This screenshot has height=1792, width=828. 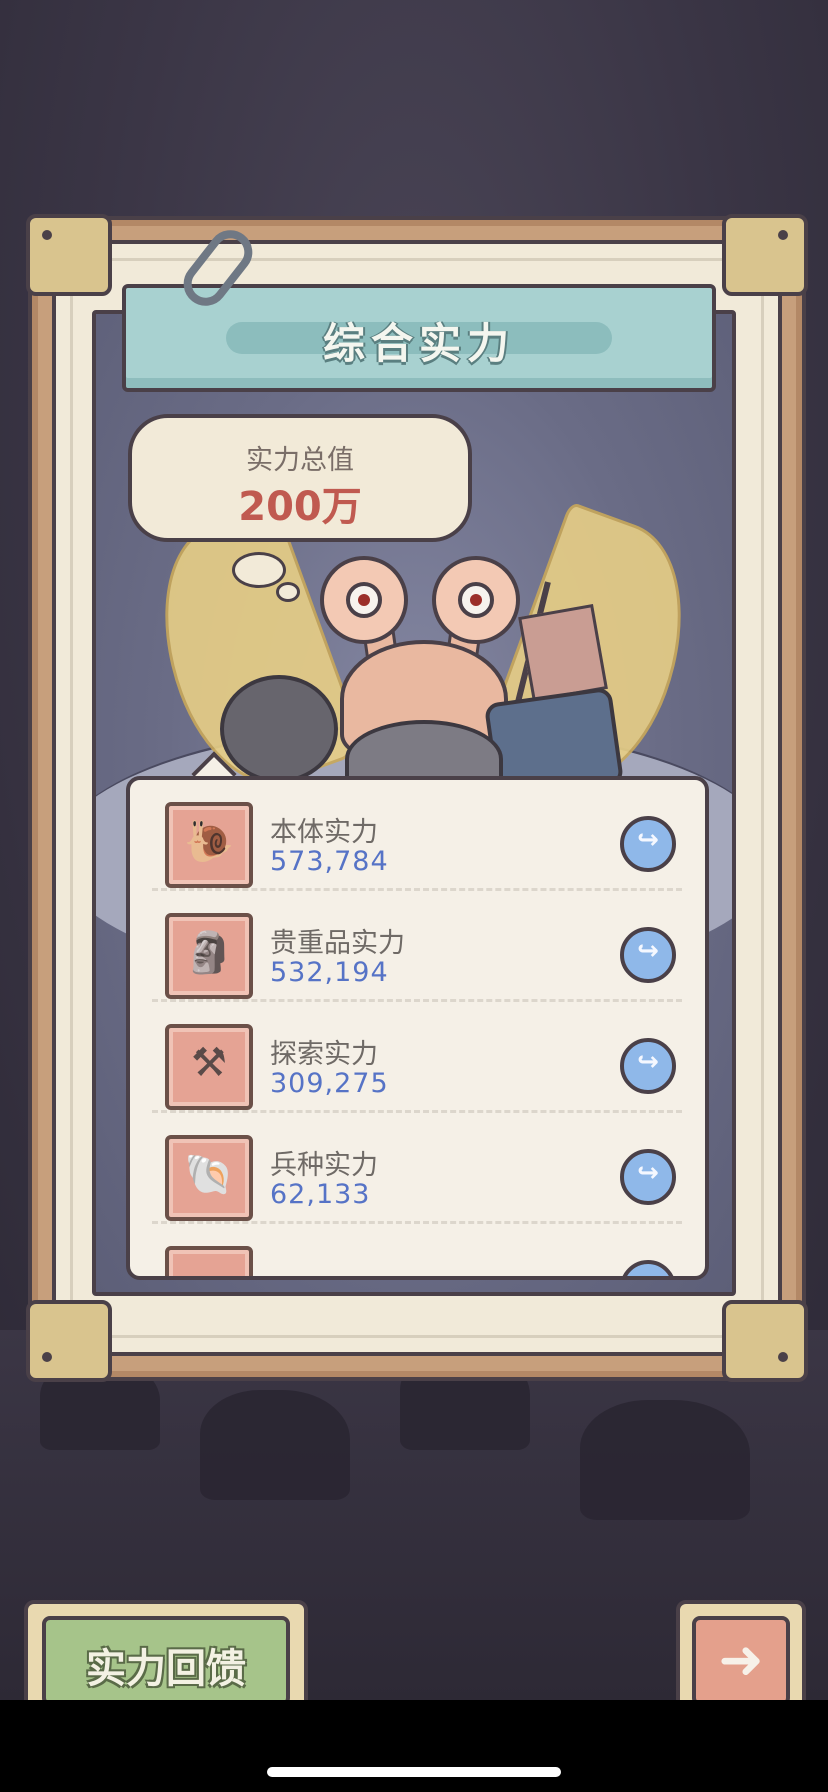 What do you see at coordinates (337, 943) in the screenshot?
I see `power-name: 贵重品实力` at bounding box center [337, 943].